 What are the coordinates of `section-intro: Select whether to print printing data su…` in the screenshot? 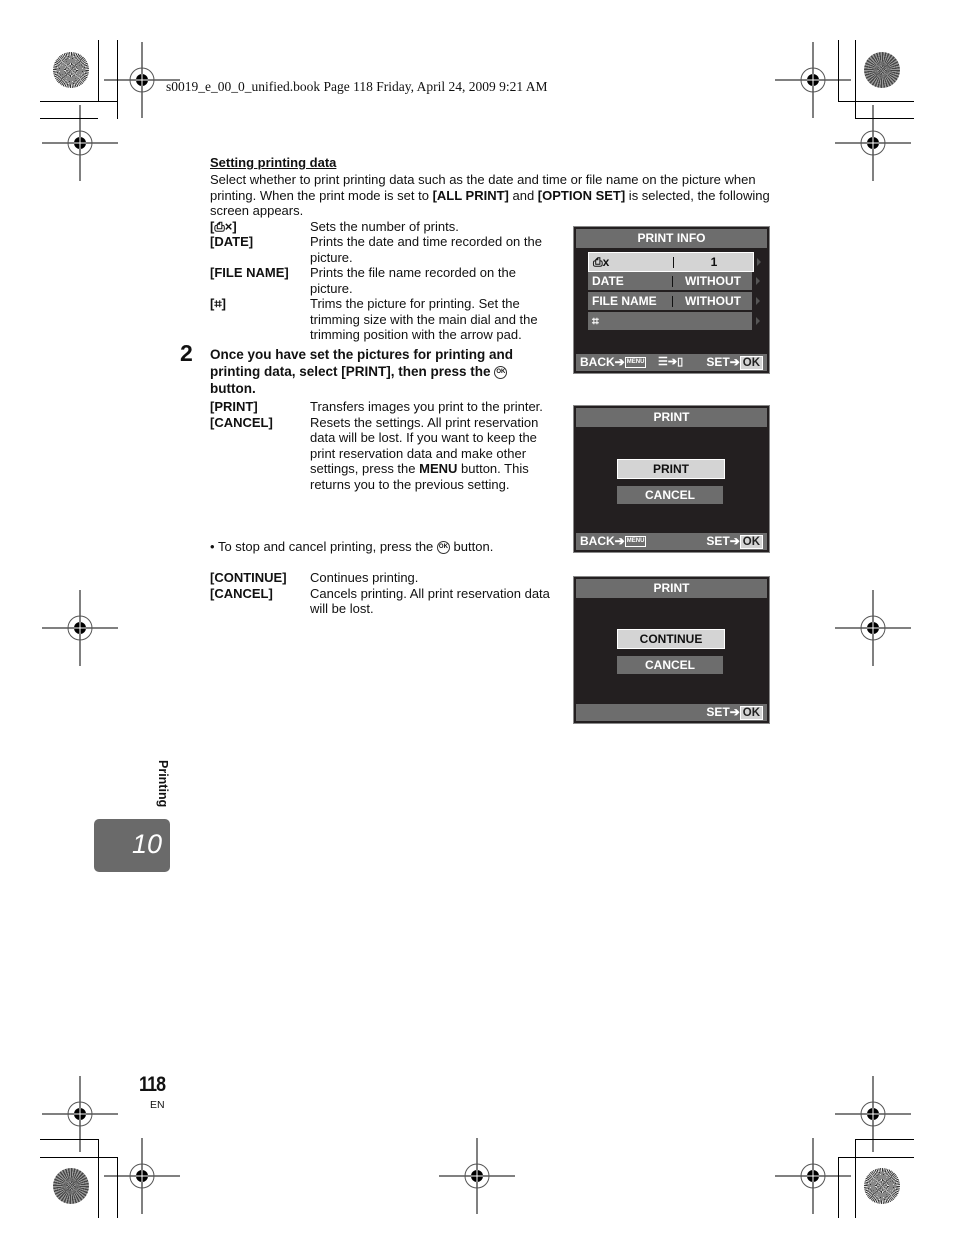 It's located at (490, 195).